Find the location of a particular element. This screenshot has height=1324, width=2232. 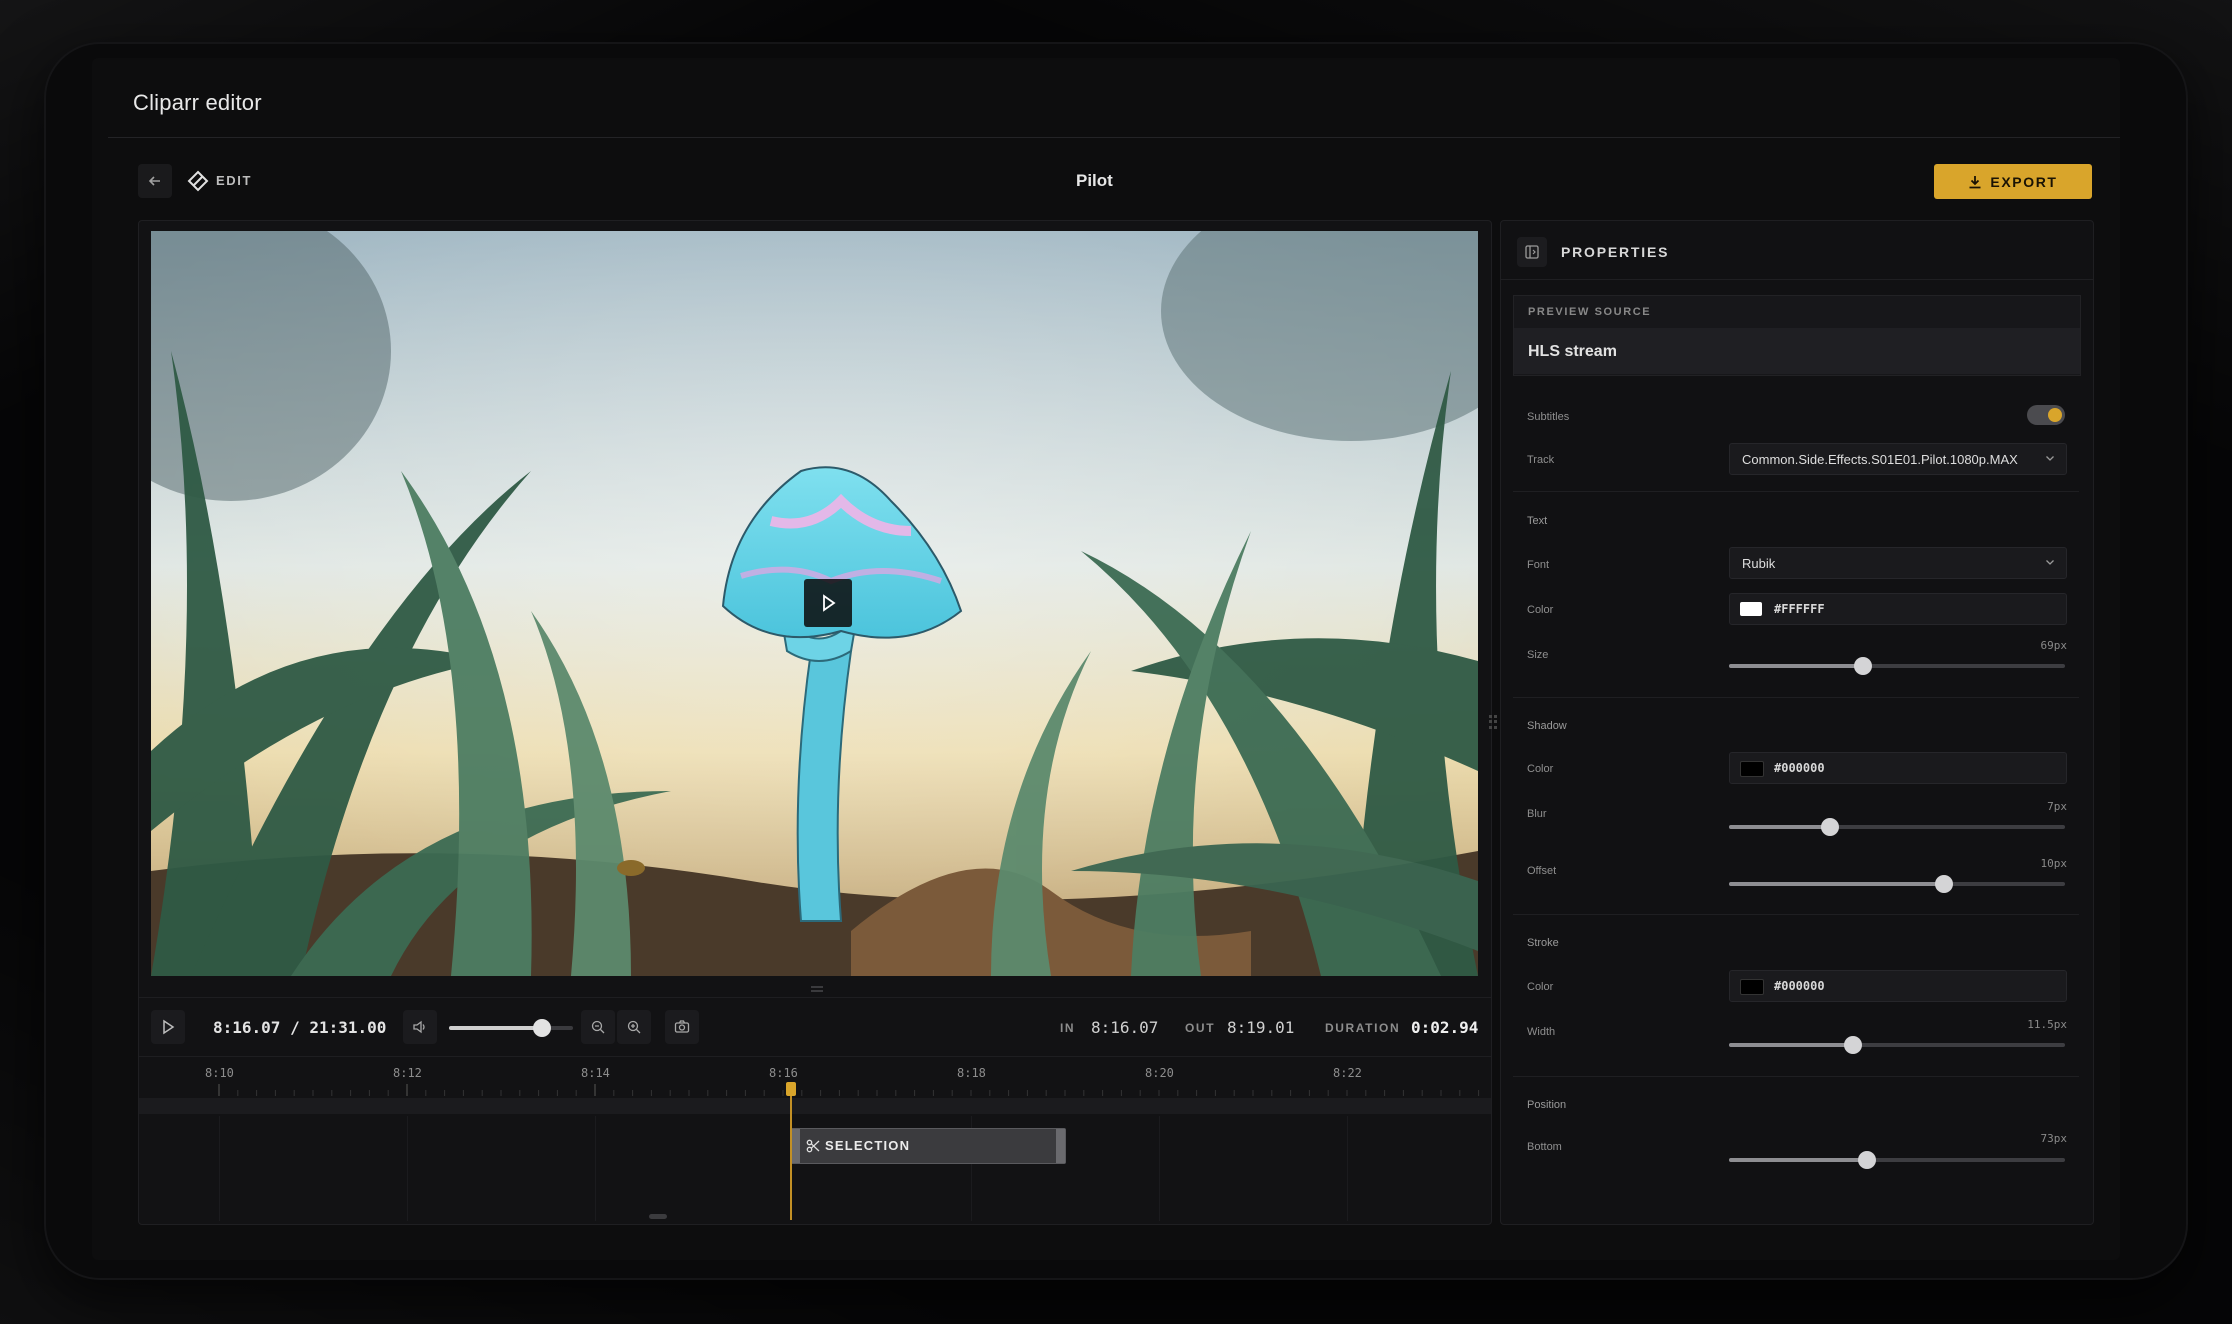

preview-source-value: HLS stream is located at coordinates (1572, 351).